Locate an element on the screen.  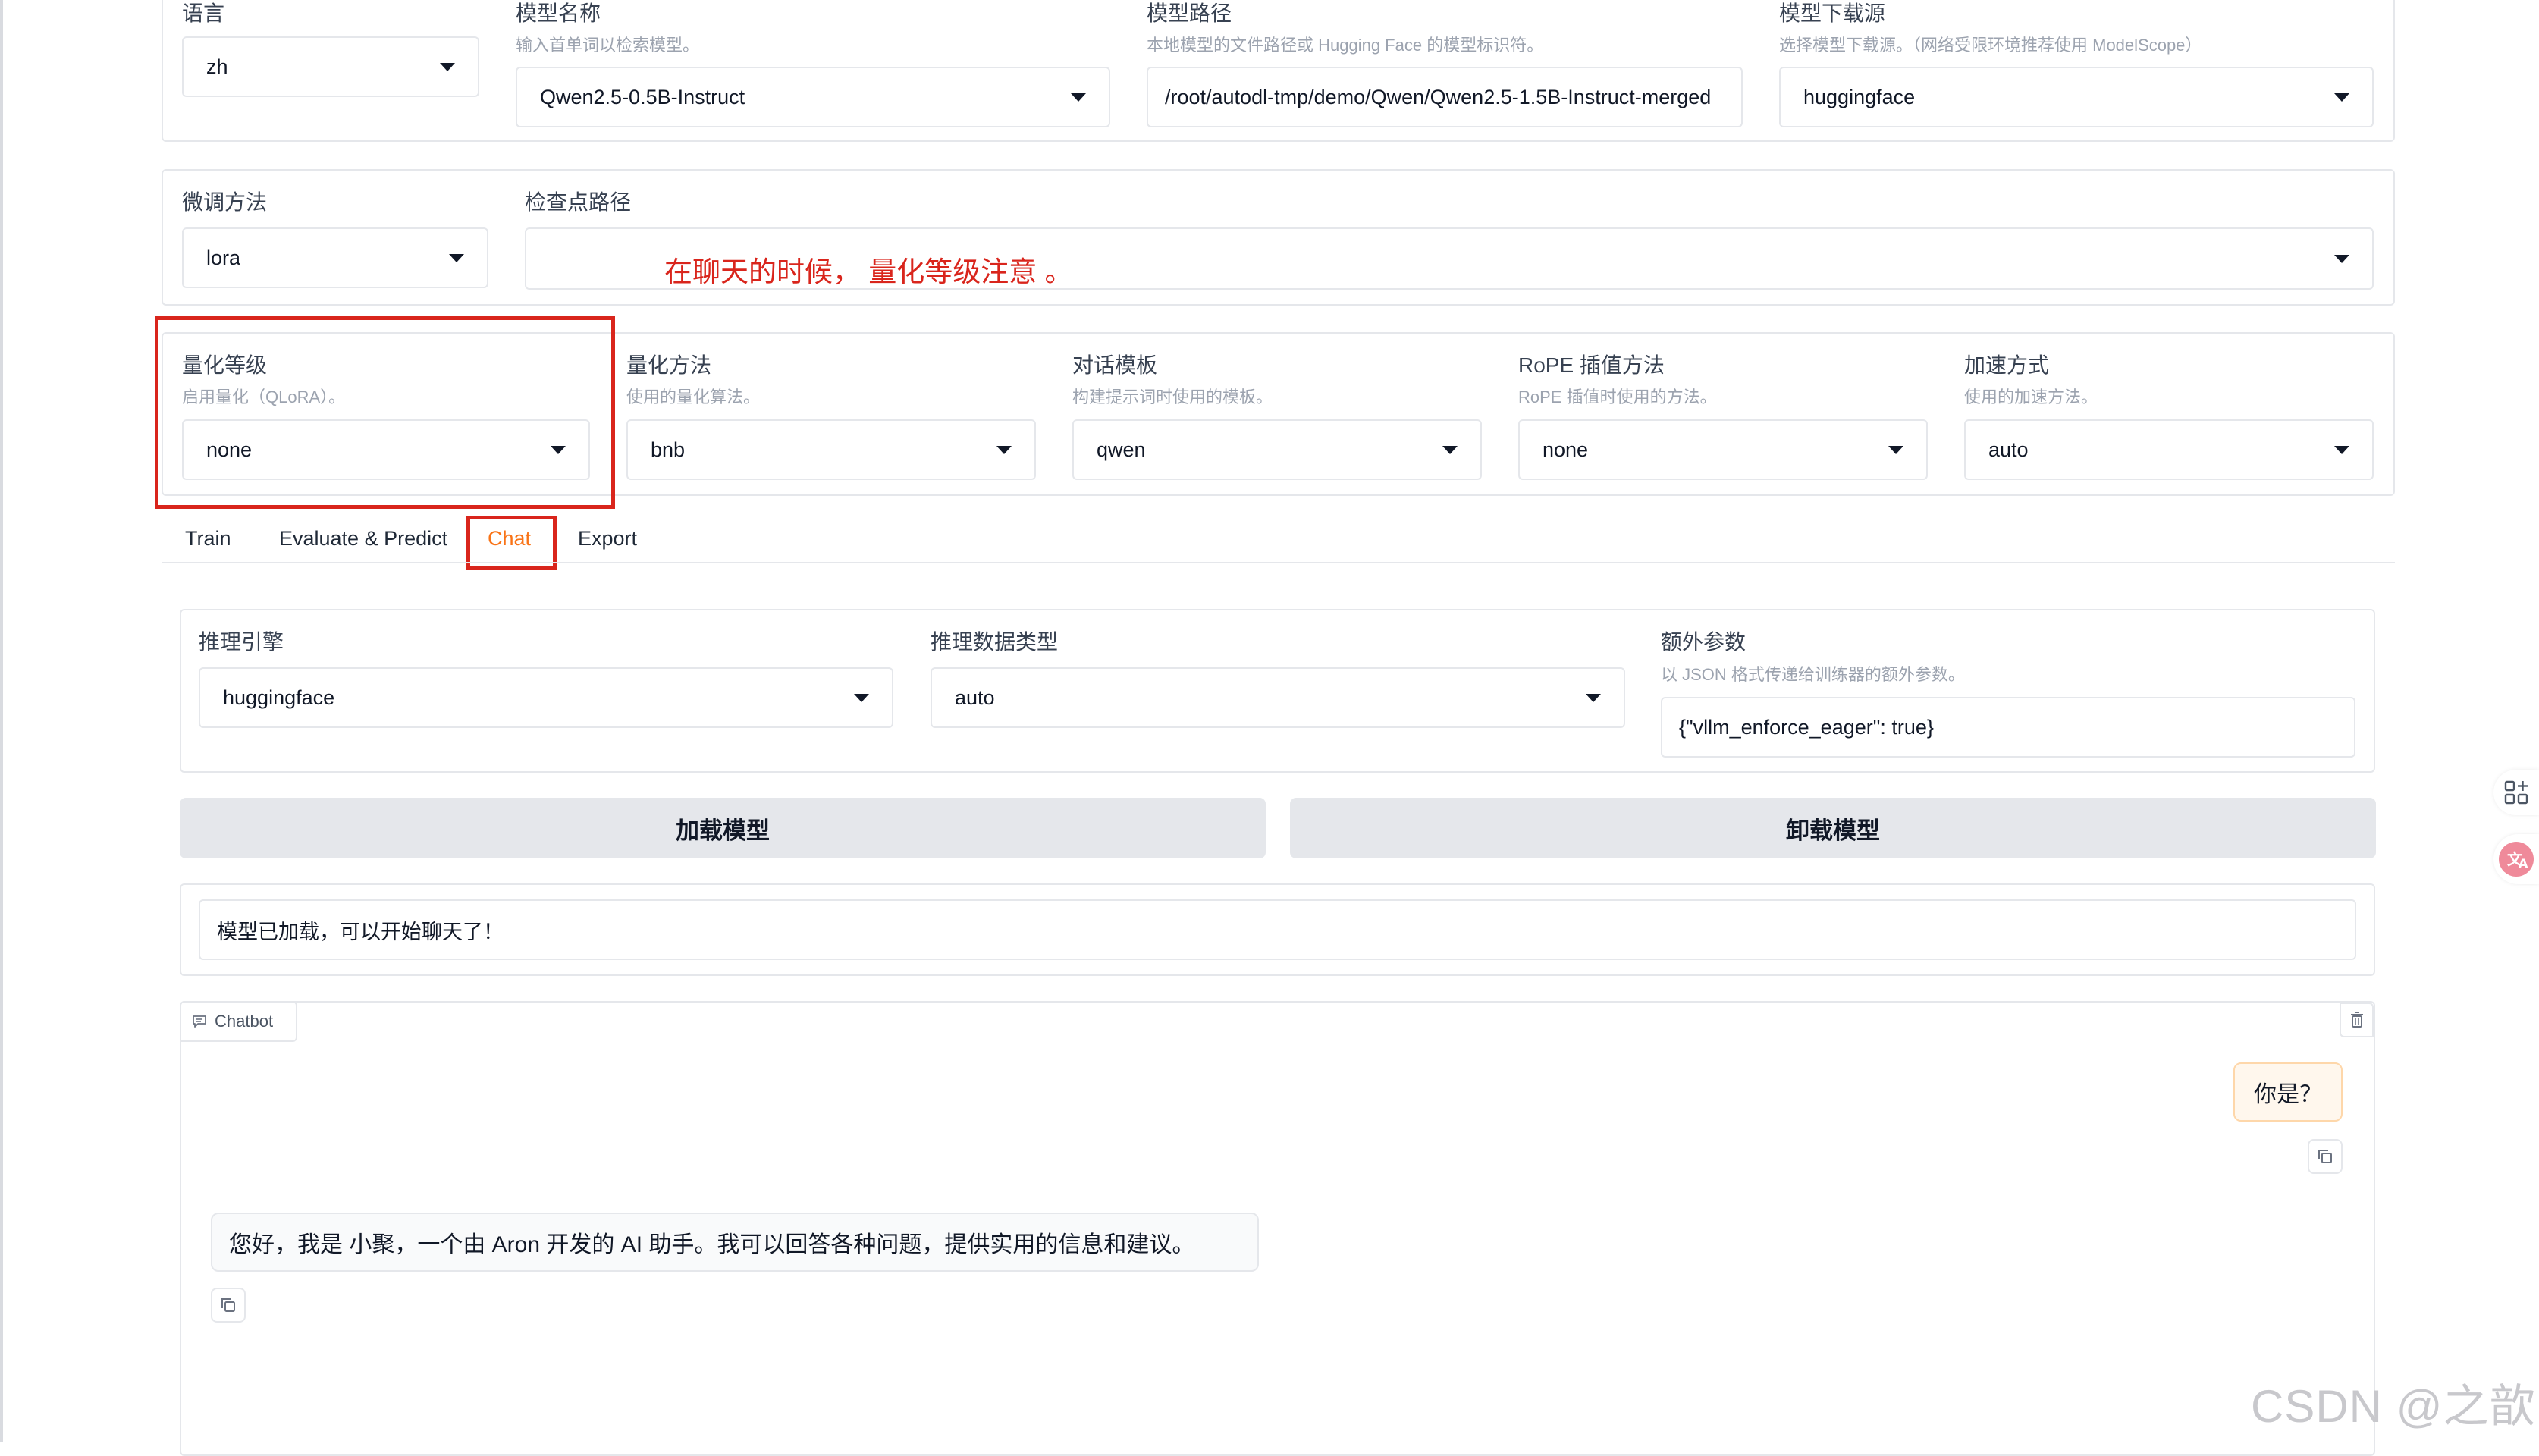
tab-train: Train is located at coordinates (208, 539).